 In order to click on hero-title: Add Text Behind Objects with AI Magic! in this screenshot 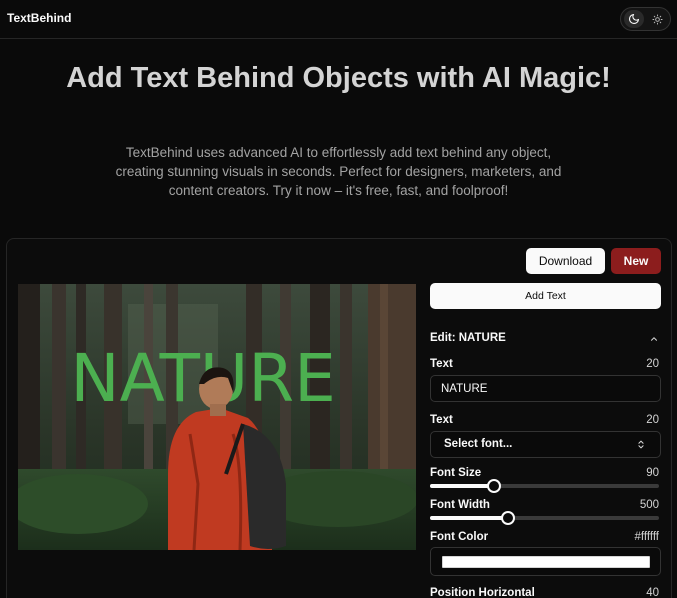, I will do `click(338, 78)`.